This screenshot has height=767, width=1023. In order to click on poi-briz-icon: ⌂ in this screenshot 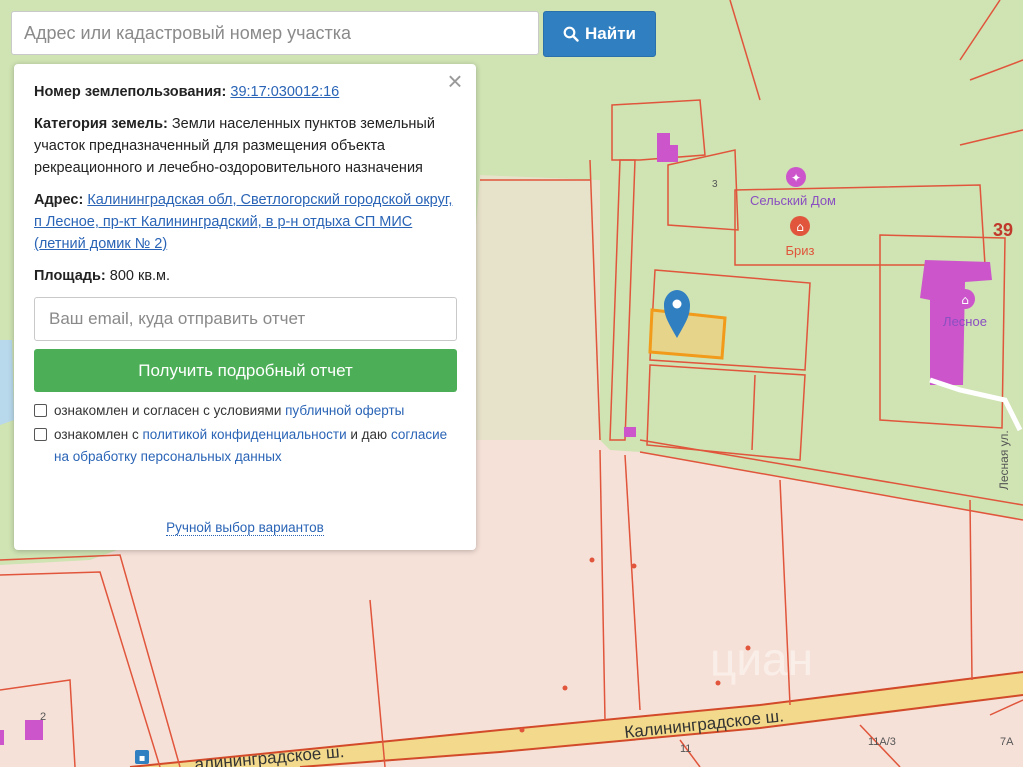, I will do `click(800, 226)`.